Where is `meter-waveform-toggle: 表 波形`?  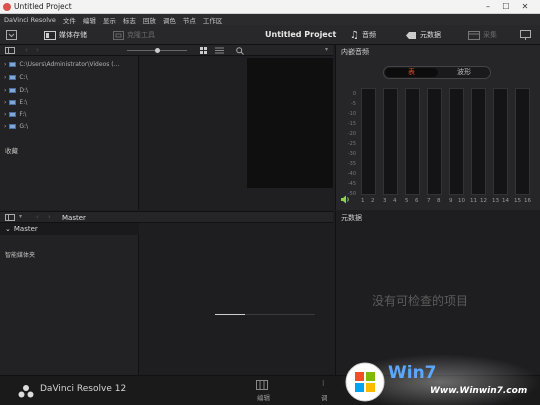
meter-waveform-toggle: 表 波形 is located at coordinates (437, 72).